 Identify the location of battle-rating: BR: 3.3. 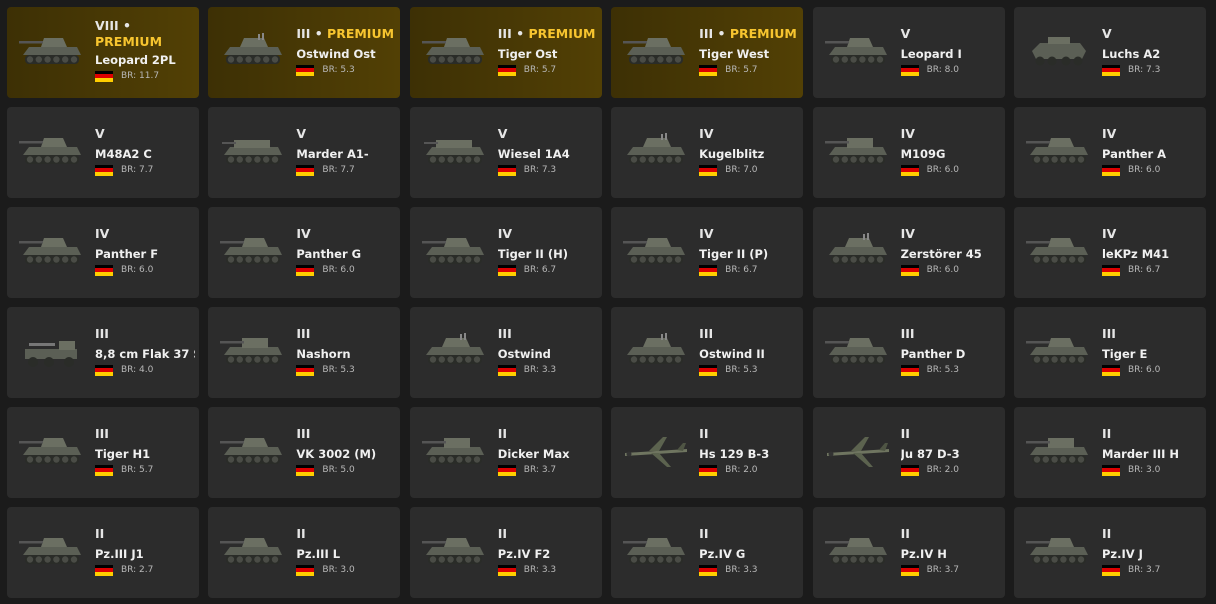
(741, 570).